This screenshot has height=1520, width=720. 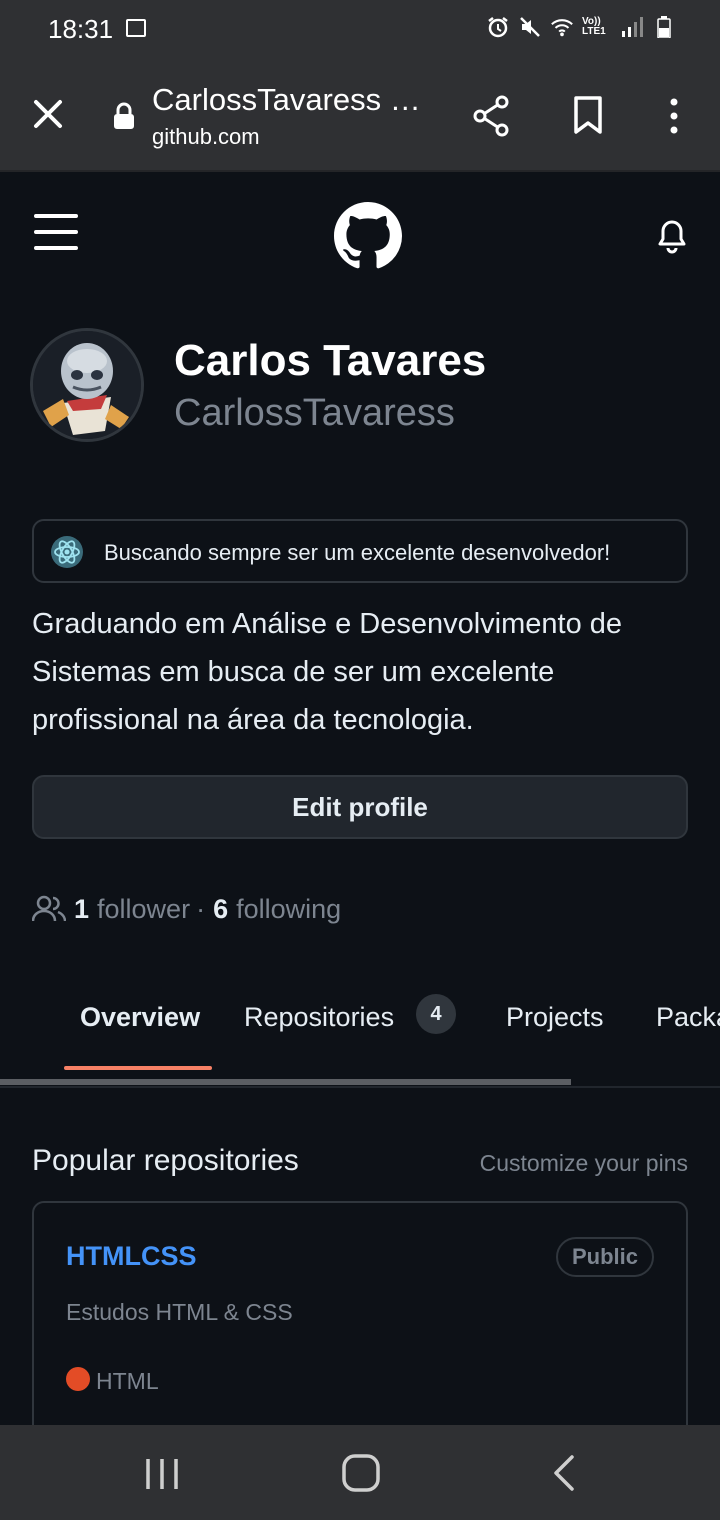 I want to click on follow-stats: 1 follower · 6 following, so click(x=186, y=909).